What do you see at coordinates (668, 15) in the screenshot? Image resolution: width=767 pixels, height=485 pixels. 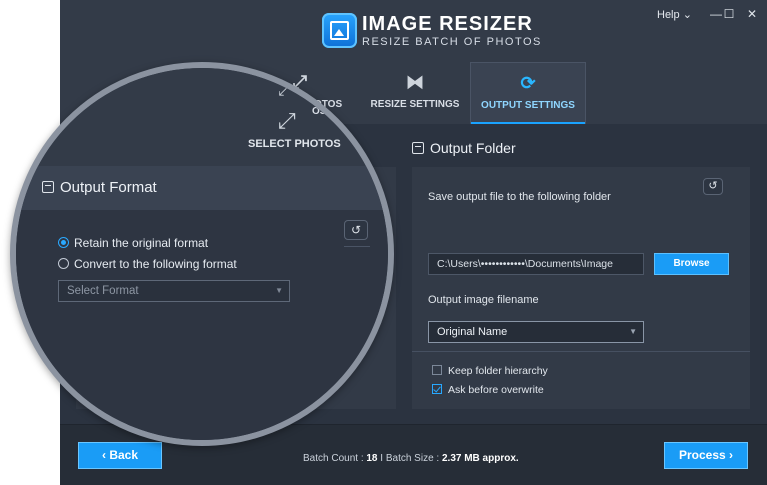 I see `help-label: Help` at bounding box center [668, 15].